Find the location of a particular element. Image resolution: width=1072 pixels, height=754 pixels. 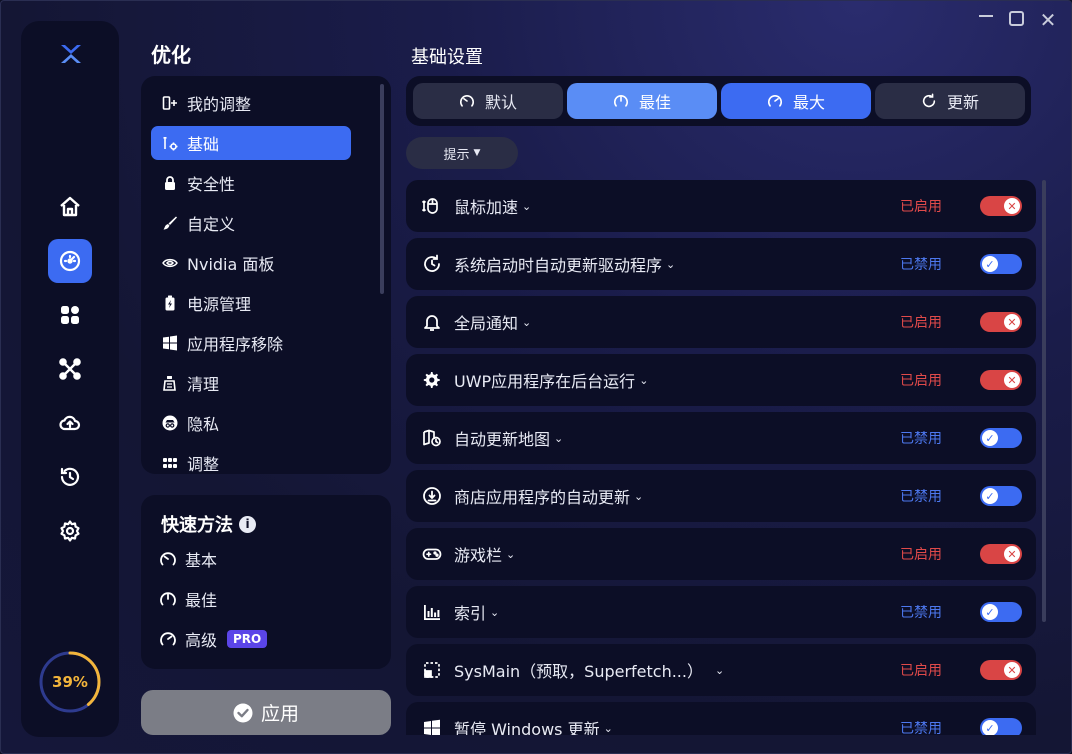

menu-item-label: Nvidia 面板 is located at coordinates (231, 264).